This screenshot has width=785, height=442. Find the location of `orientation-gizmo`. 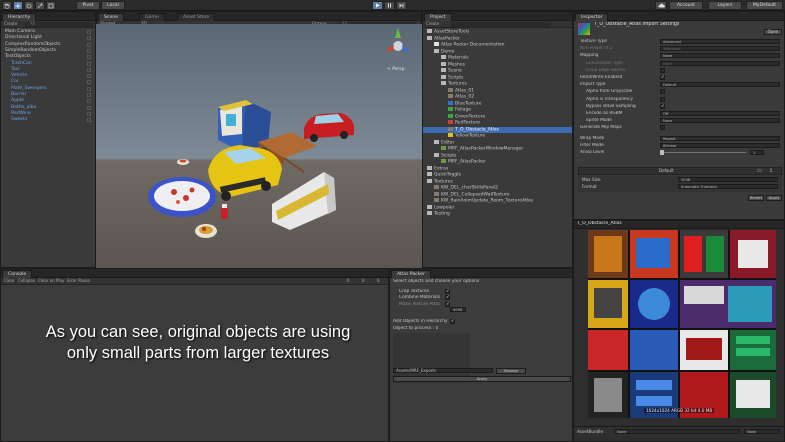

orientation-gizmo is located at coordinates (398, 39).